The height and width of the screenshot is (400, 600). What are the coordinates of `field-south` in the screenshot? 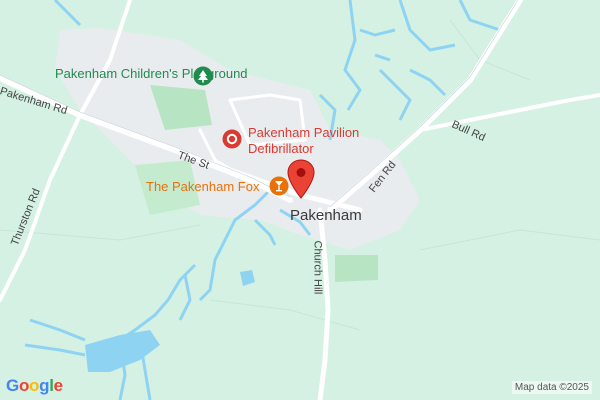 It's located at (356, 268).